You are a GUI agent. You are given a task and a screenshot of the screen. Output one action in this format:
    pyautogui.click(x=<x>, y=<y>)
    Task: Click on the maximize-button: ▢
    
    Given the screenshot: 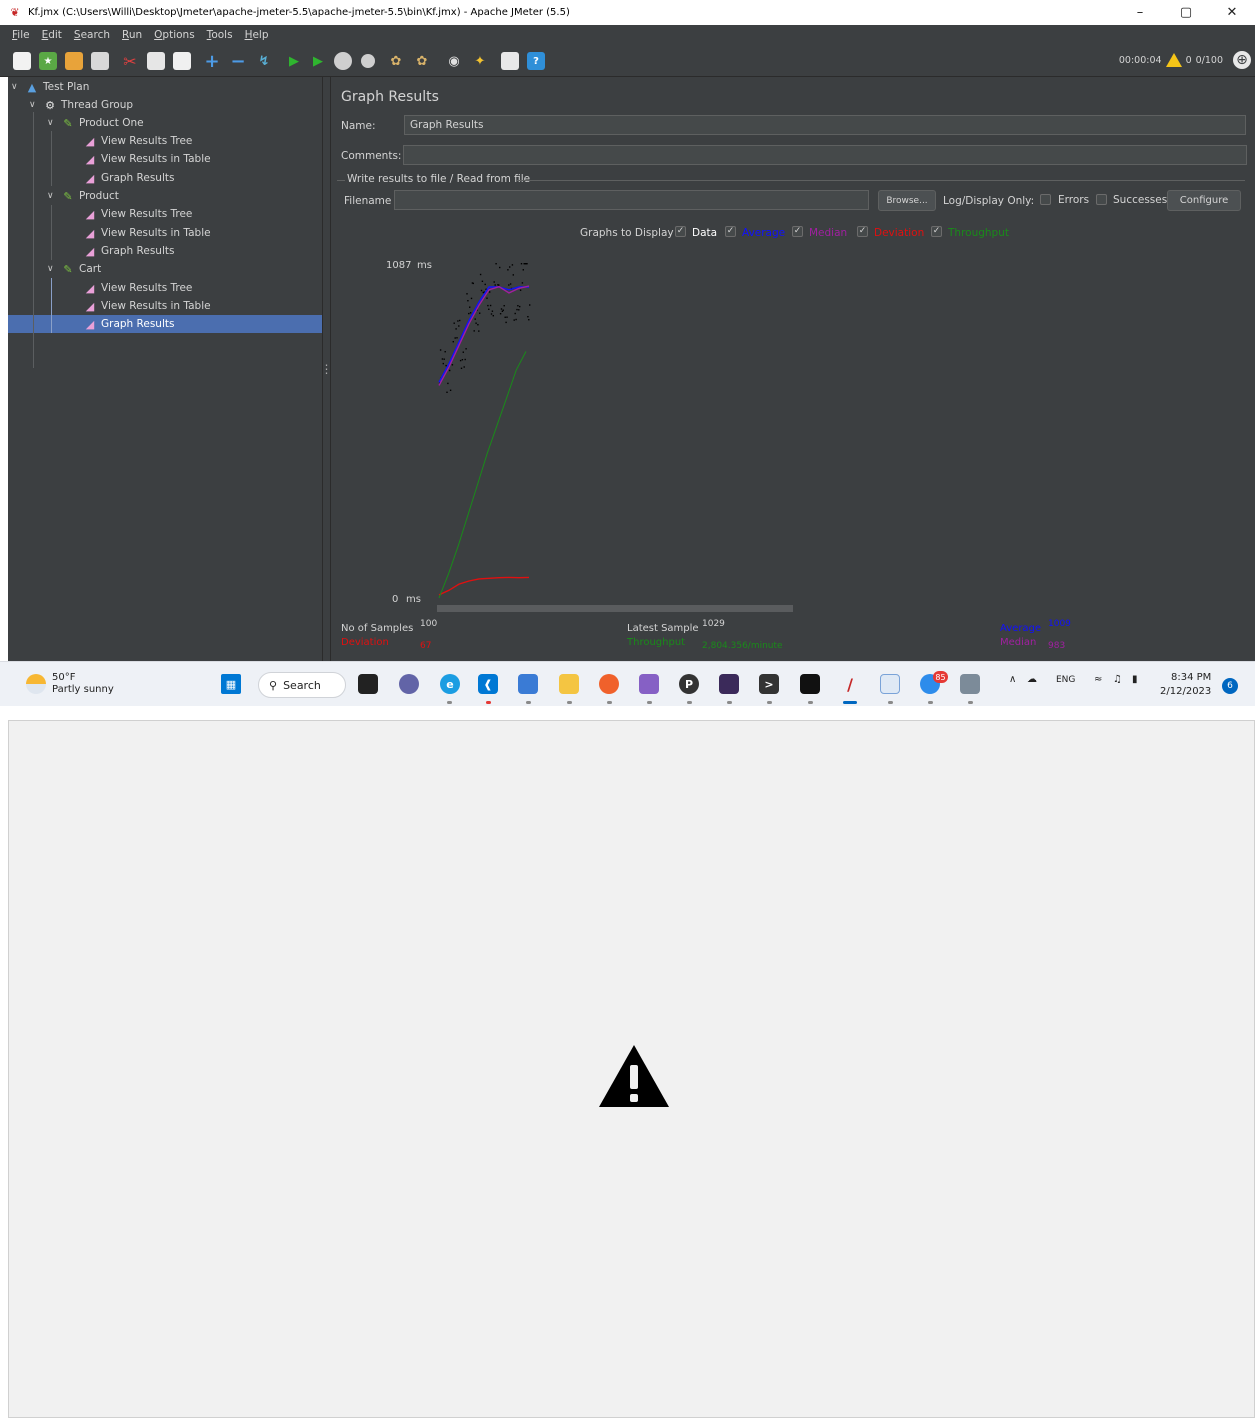 What is the action you would take?
    pyautogui.click(x=1186, y=12)
    